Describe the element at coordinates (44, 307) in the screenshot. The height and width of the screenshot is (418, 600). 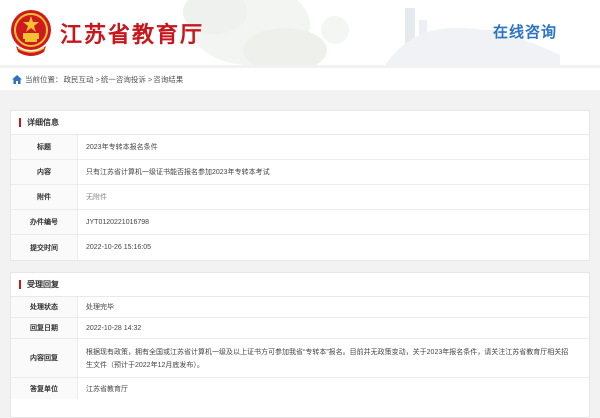
I see `row-label: 处理状态` at that location.